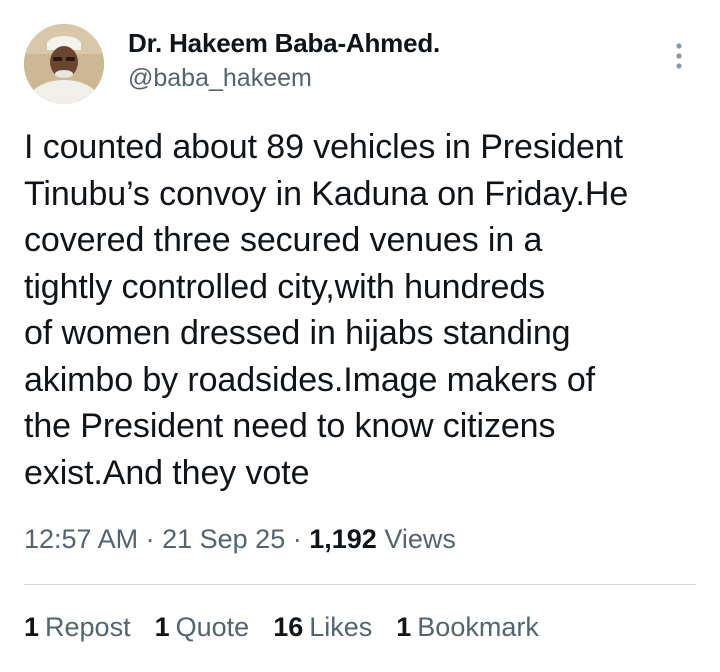 The height and width of the screenshot is (672, 720). I want to click on quotes-stat: 1 Quote, so click(202, 627).